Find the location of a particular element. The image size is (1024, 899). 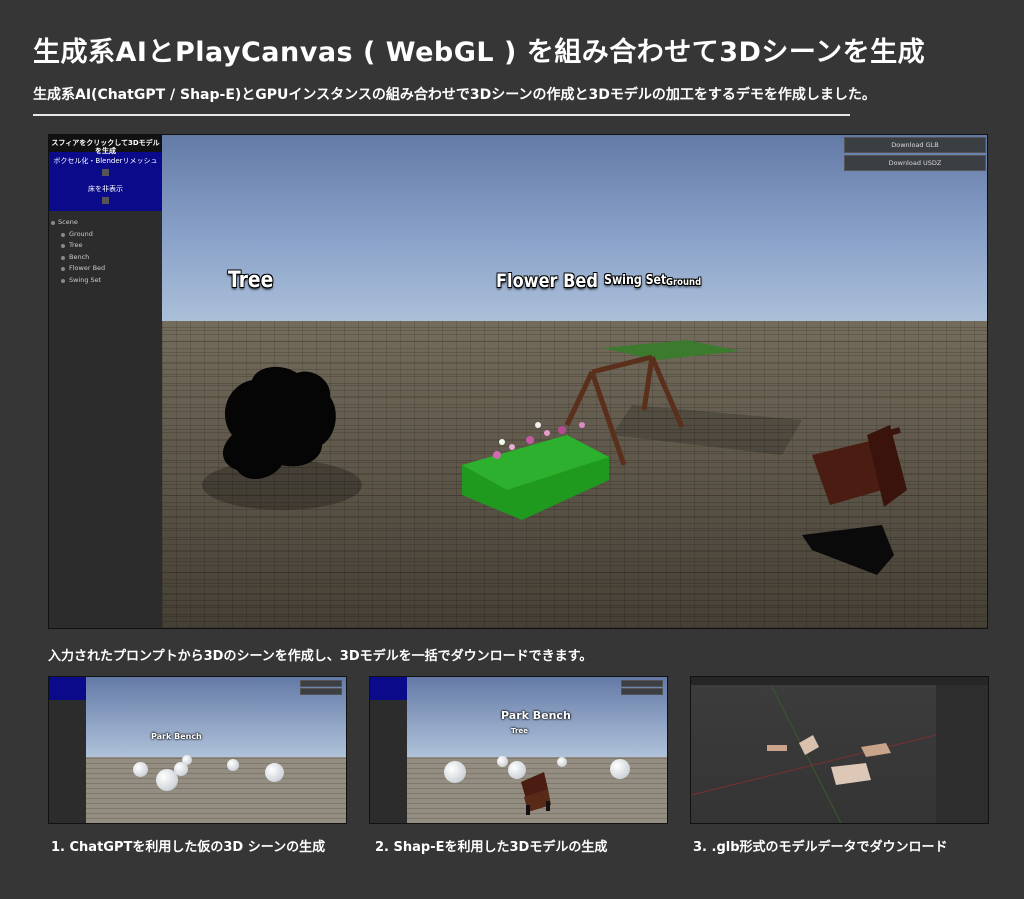

thumbnail-shap-e-model: Park Bench Tree is located at coordinates (518, 750).